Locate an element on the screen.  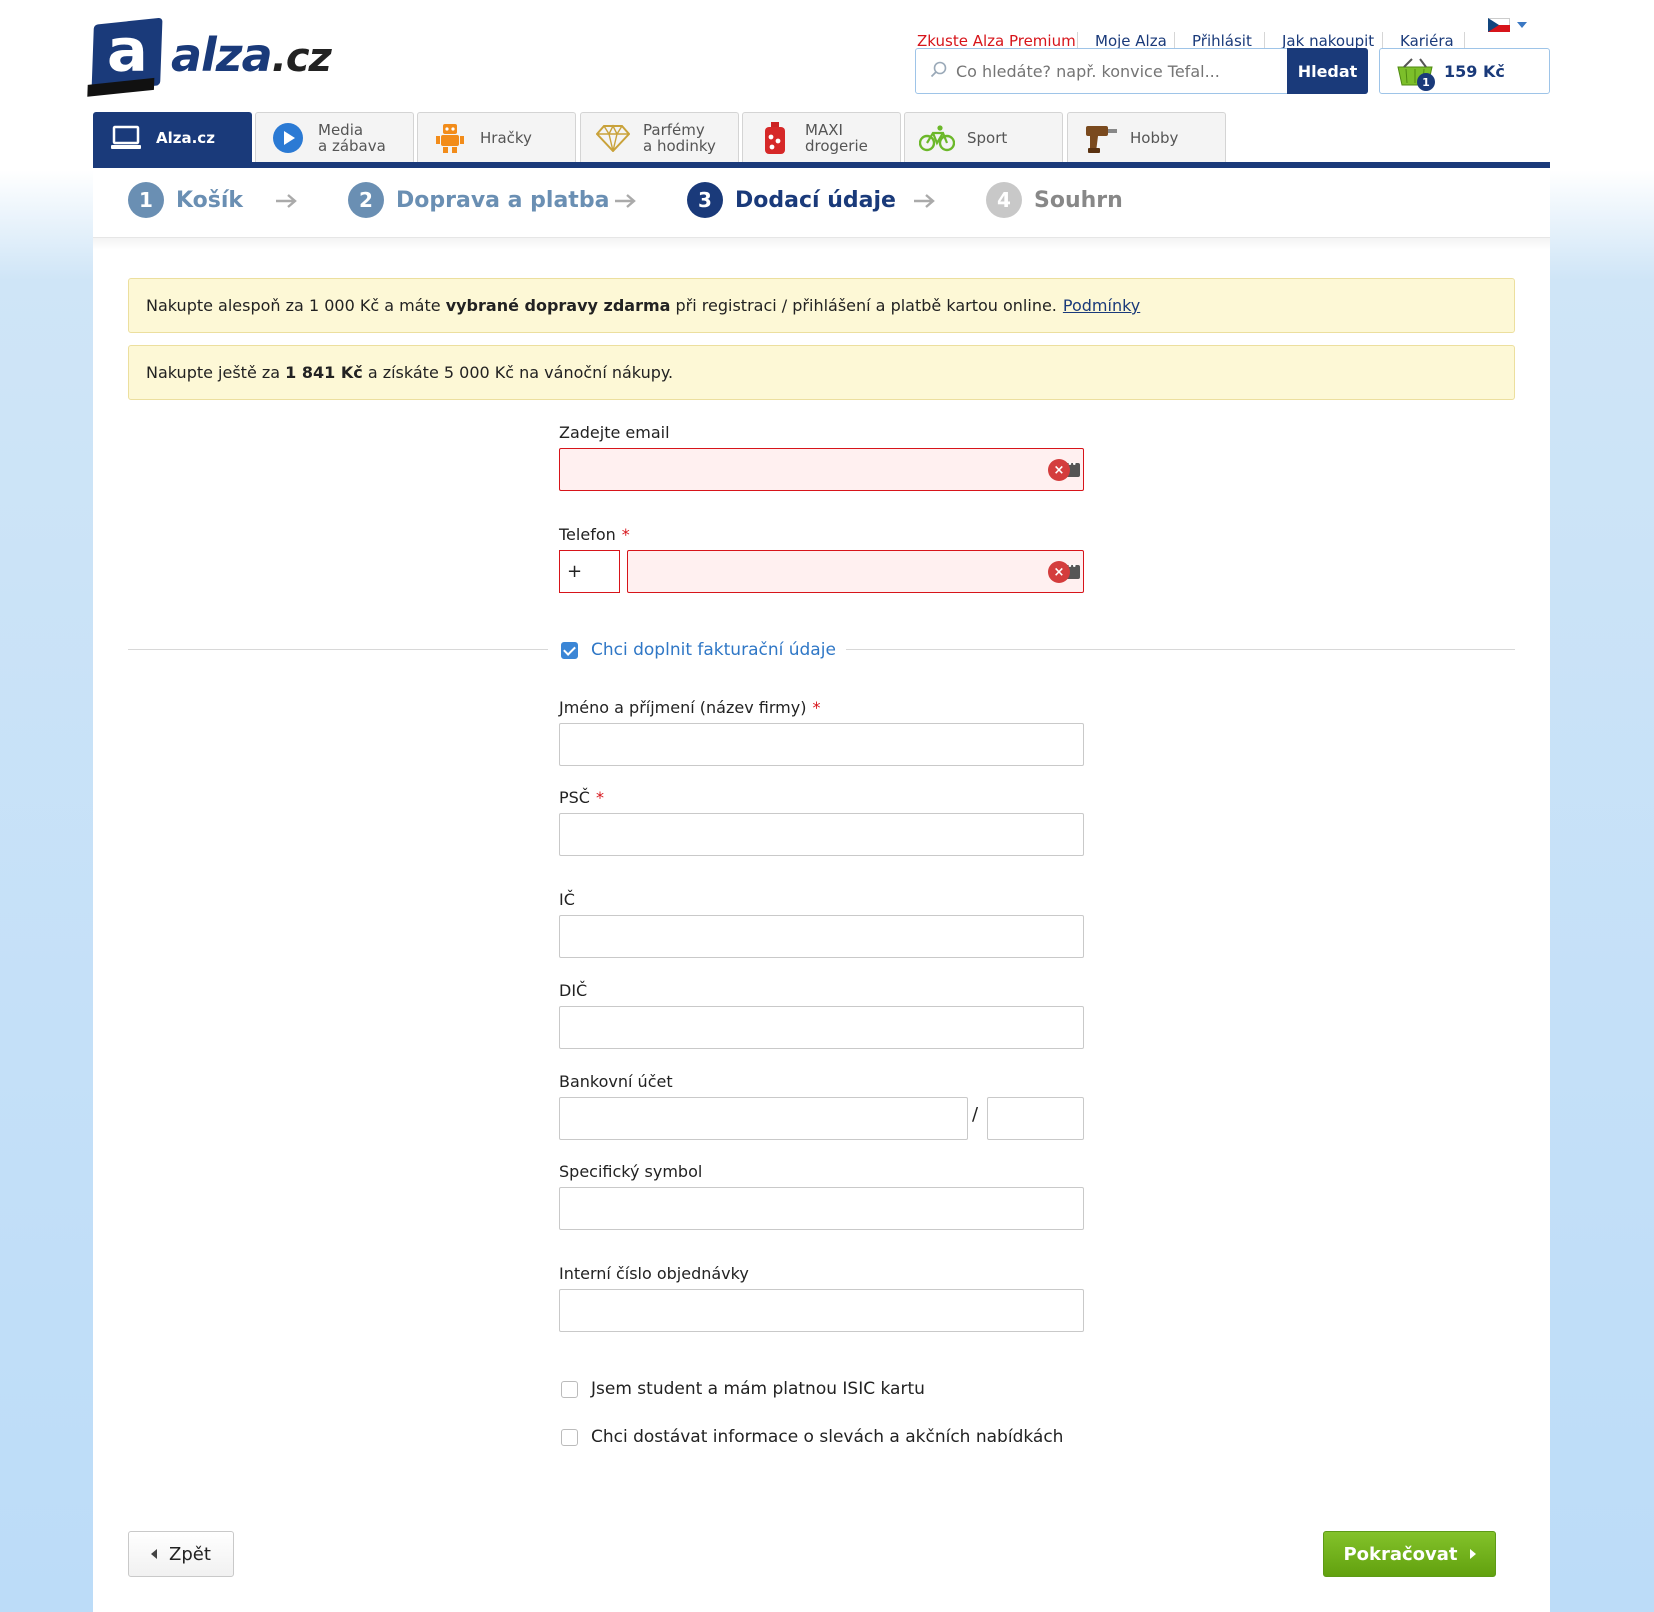
step-label: Souhrn is located at coordinates (1078, 200).